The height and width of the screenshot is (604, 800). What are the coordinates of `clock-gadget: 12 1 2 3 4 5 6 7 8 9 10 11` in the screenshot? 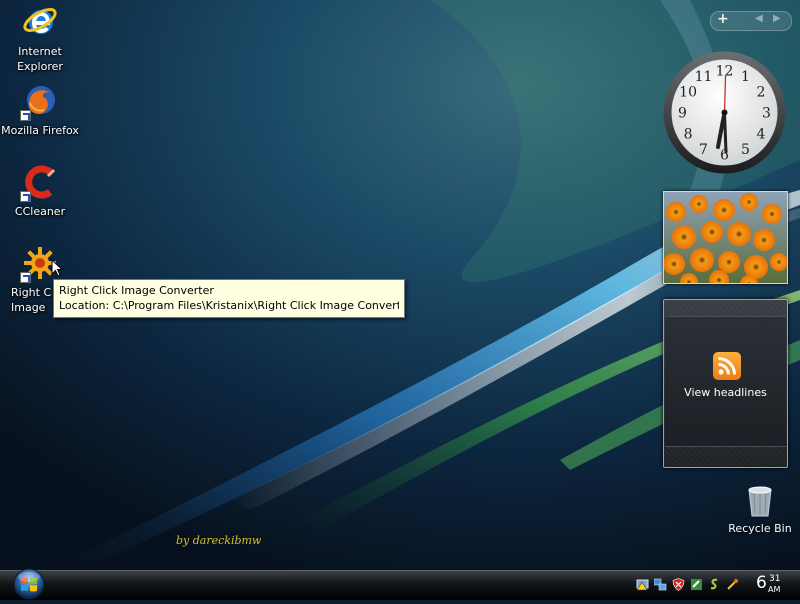 It's located at (724, 112).